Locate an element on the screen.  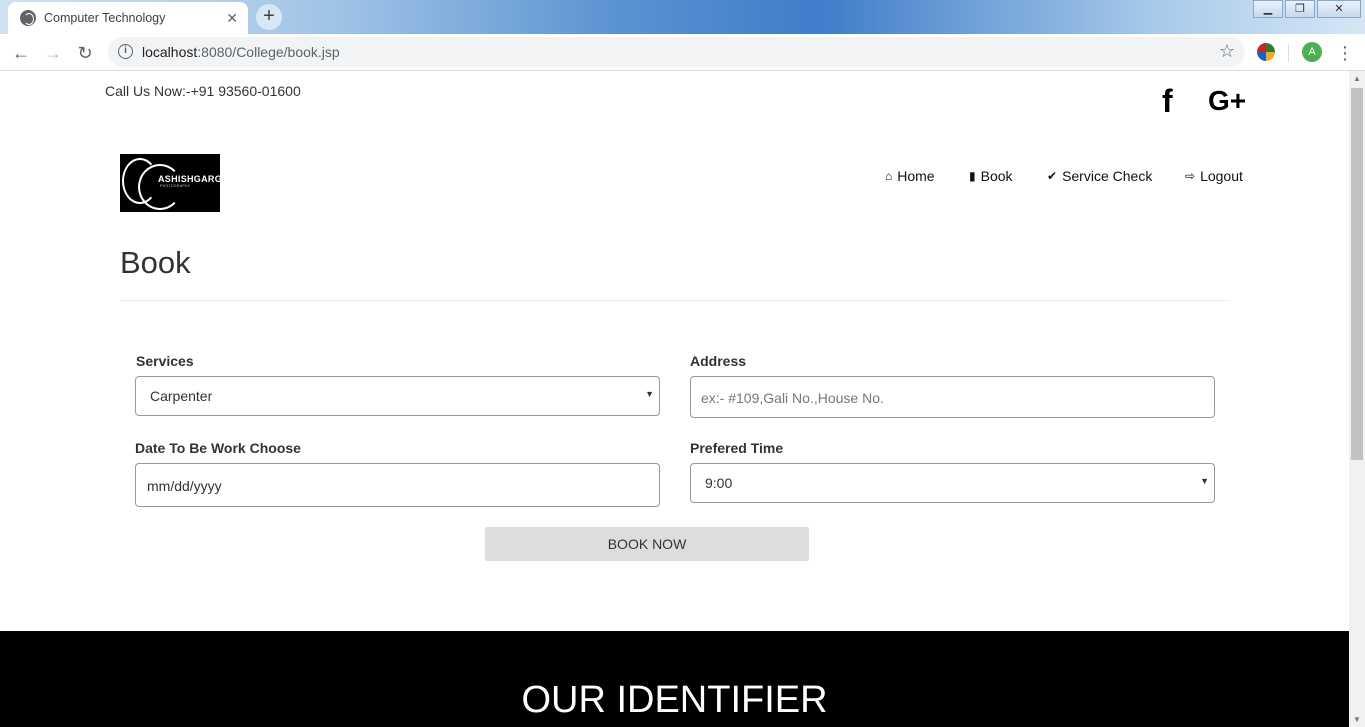
scrollbar-thumb is located at coordinates (1357, 274).